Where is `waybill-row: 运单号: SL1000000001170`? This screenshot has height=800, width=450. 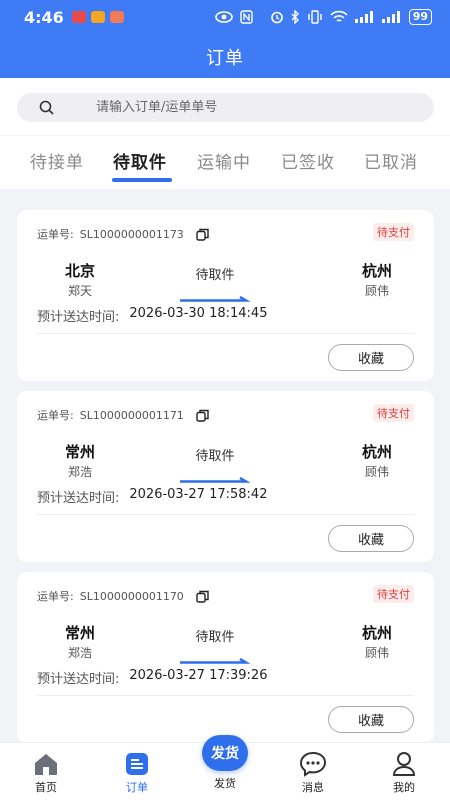
waybill-row: 运单号: SL1000000001170 is located at coordinates (123, 596).